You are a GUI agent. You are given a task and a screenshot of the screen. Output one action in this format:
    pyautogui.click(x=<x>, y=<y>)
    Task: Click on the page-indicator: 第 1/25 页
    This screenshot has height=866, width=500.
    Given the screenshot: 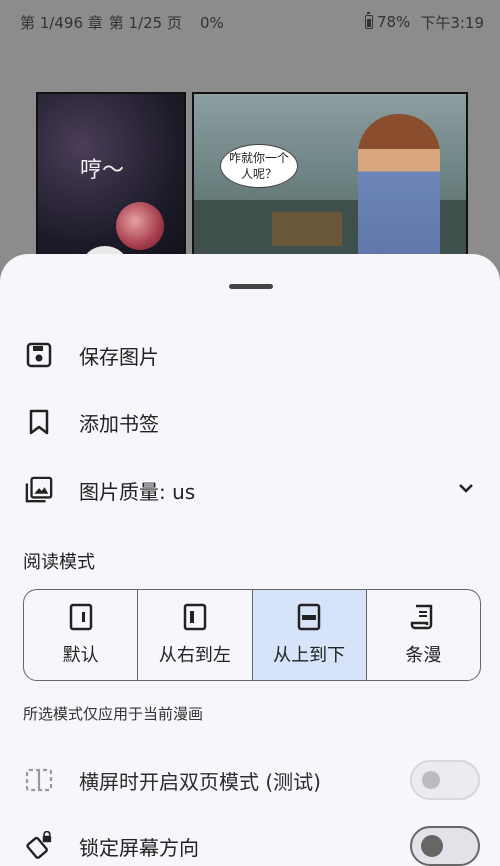 What is the action you would take?
    pyautogui.click(x=145, y=22)
    